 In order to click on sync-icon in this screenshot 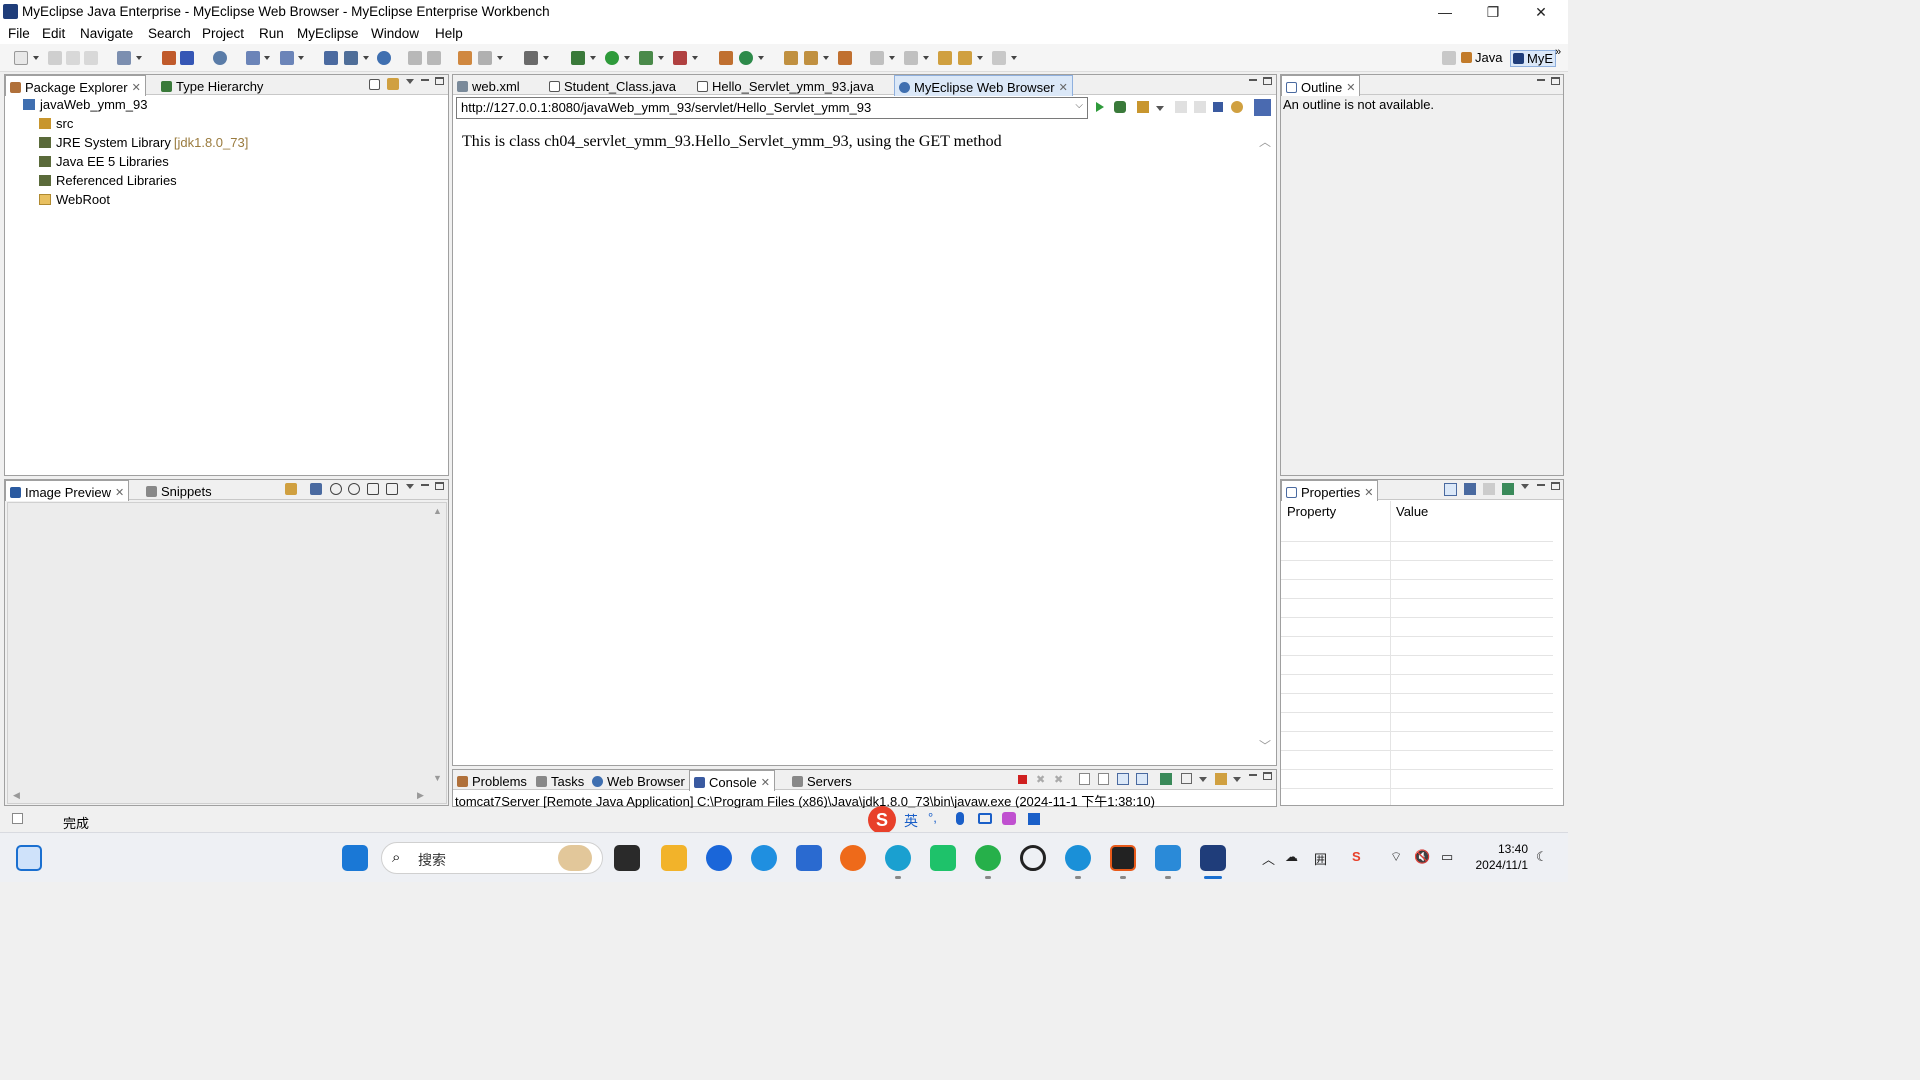, I will do `click(291, 489)`.